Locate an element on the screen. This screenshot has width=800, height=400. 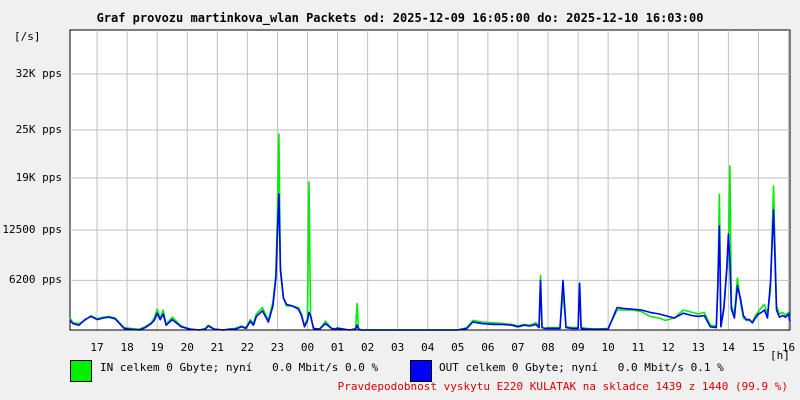
x-tick-label: 14 is located at coordinates (728, 347).